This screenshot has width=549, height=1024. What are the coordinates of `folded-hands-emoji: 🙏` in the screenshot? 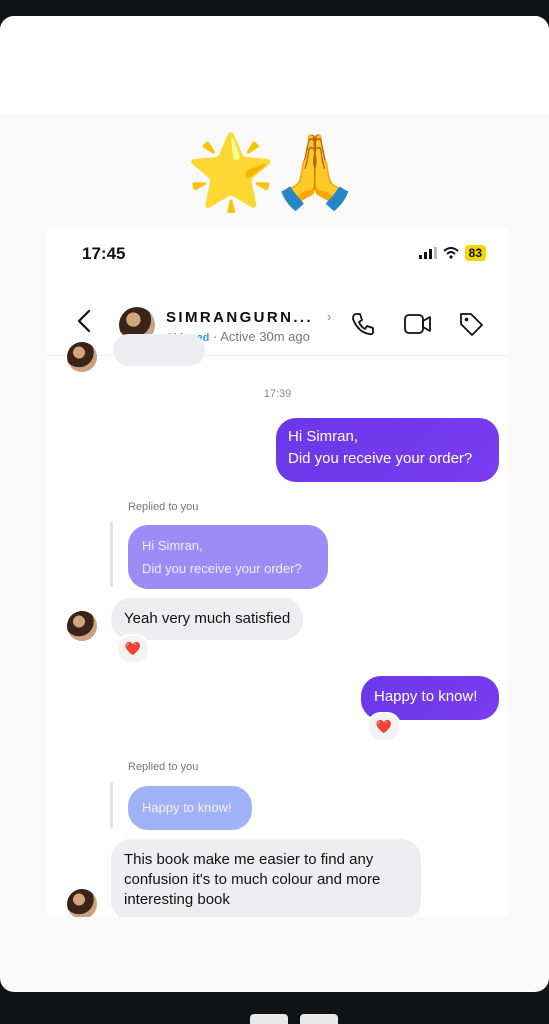 It's located at (315, 172).